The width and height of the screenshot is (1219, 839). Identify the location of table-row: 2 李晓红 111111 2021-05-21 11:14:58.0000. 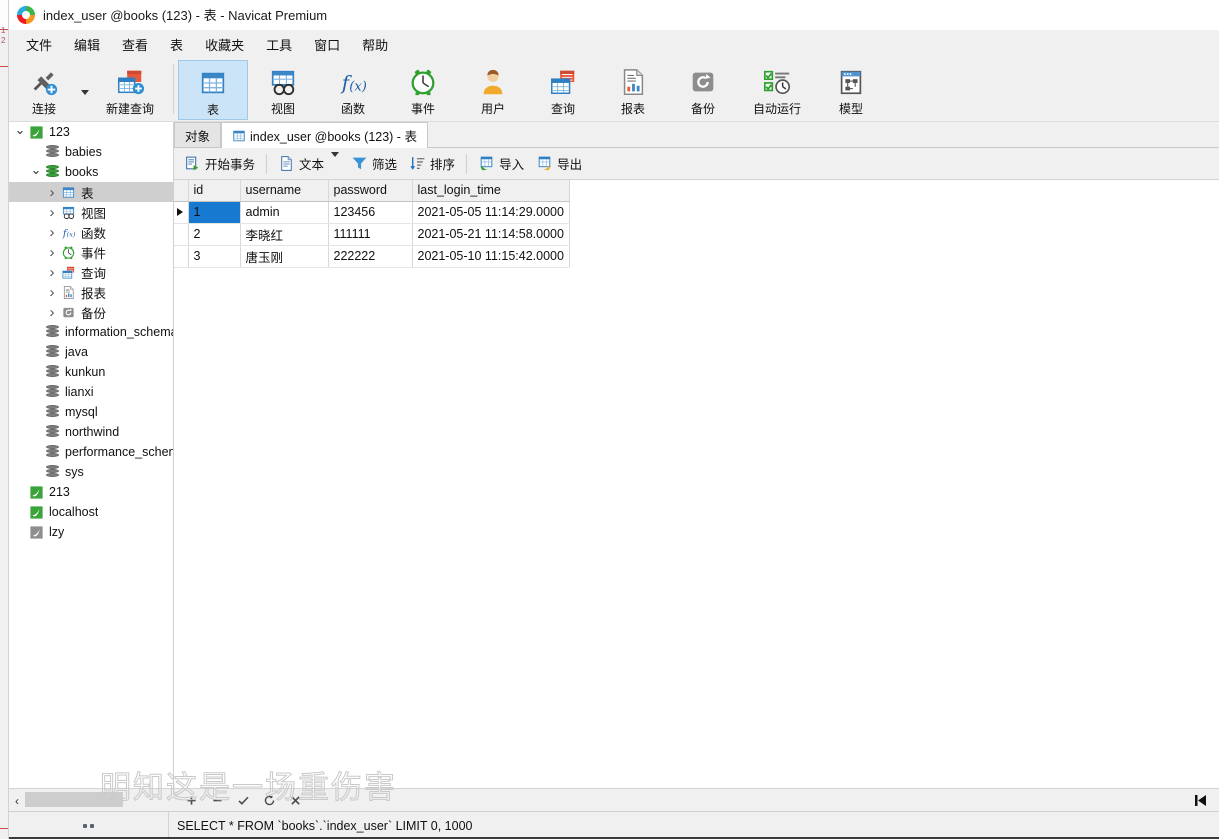
(372, 234).